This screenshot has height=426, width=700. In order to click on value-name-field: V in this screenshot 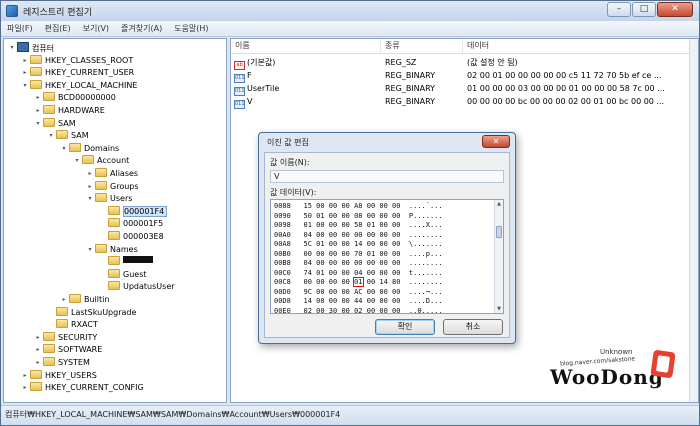, I will do `click(387, 176)`.